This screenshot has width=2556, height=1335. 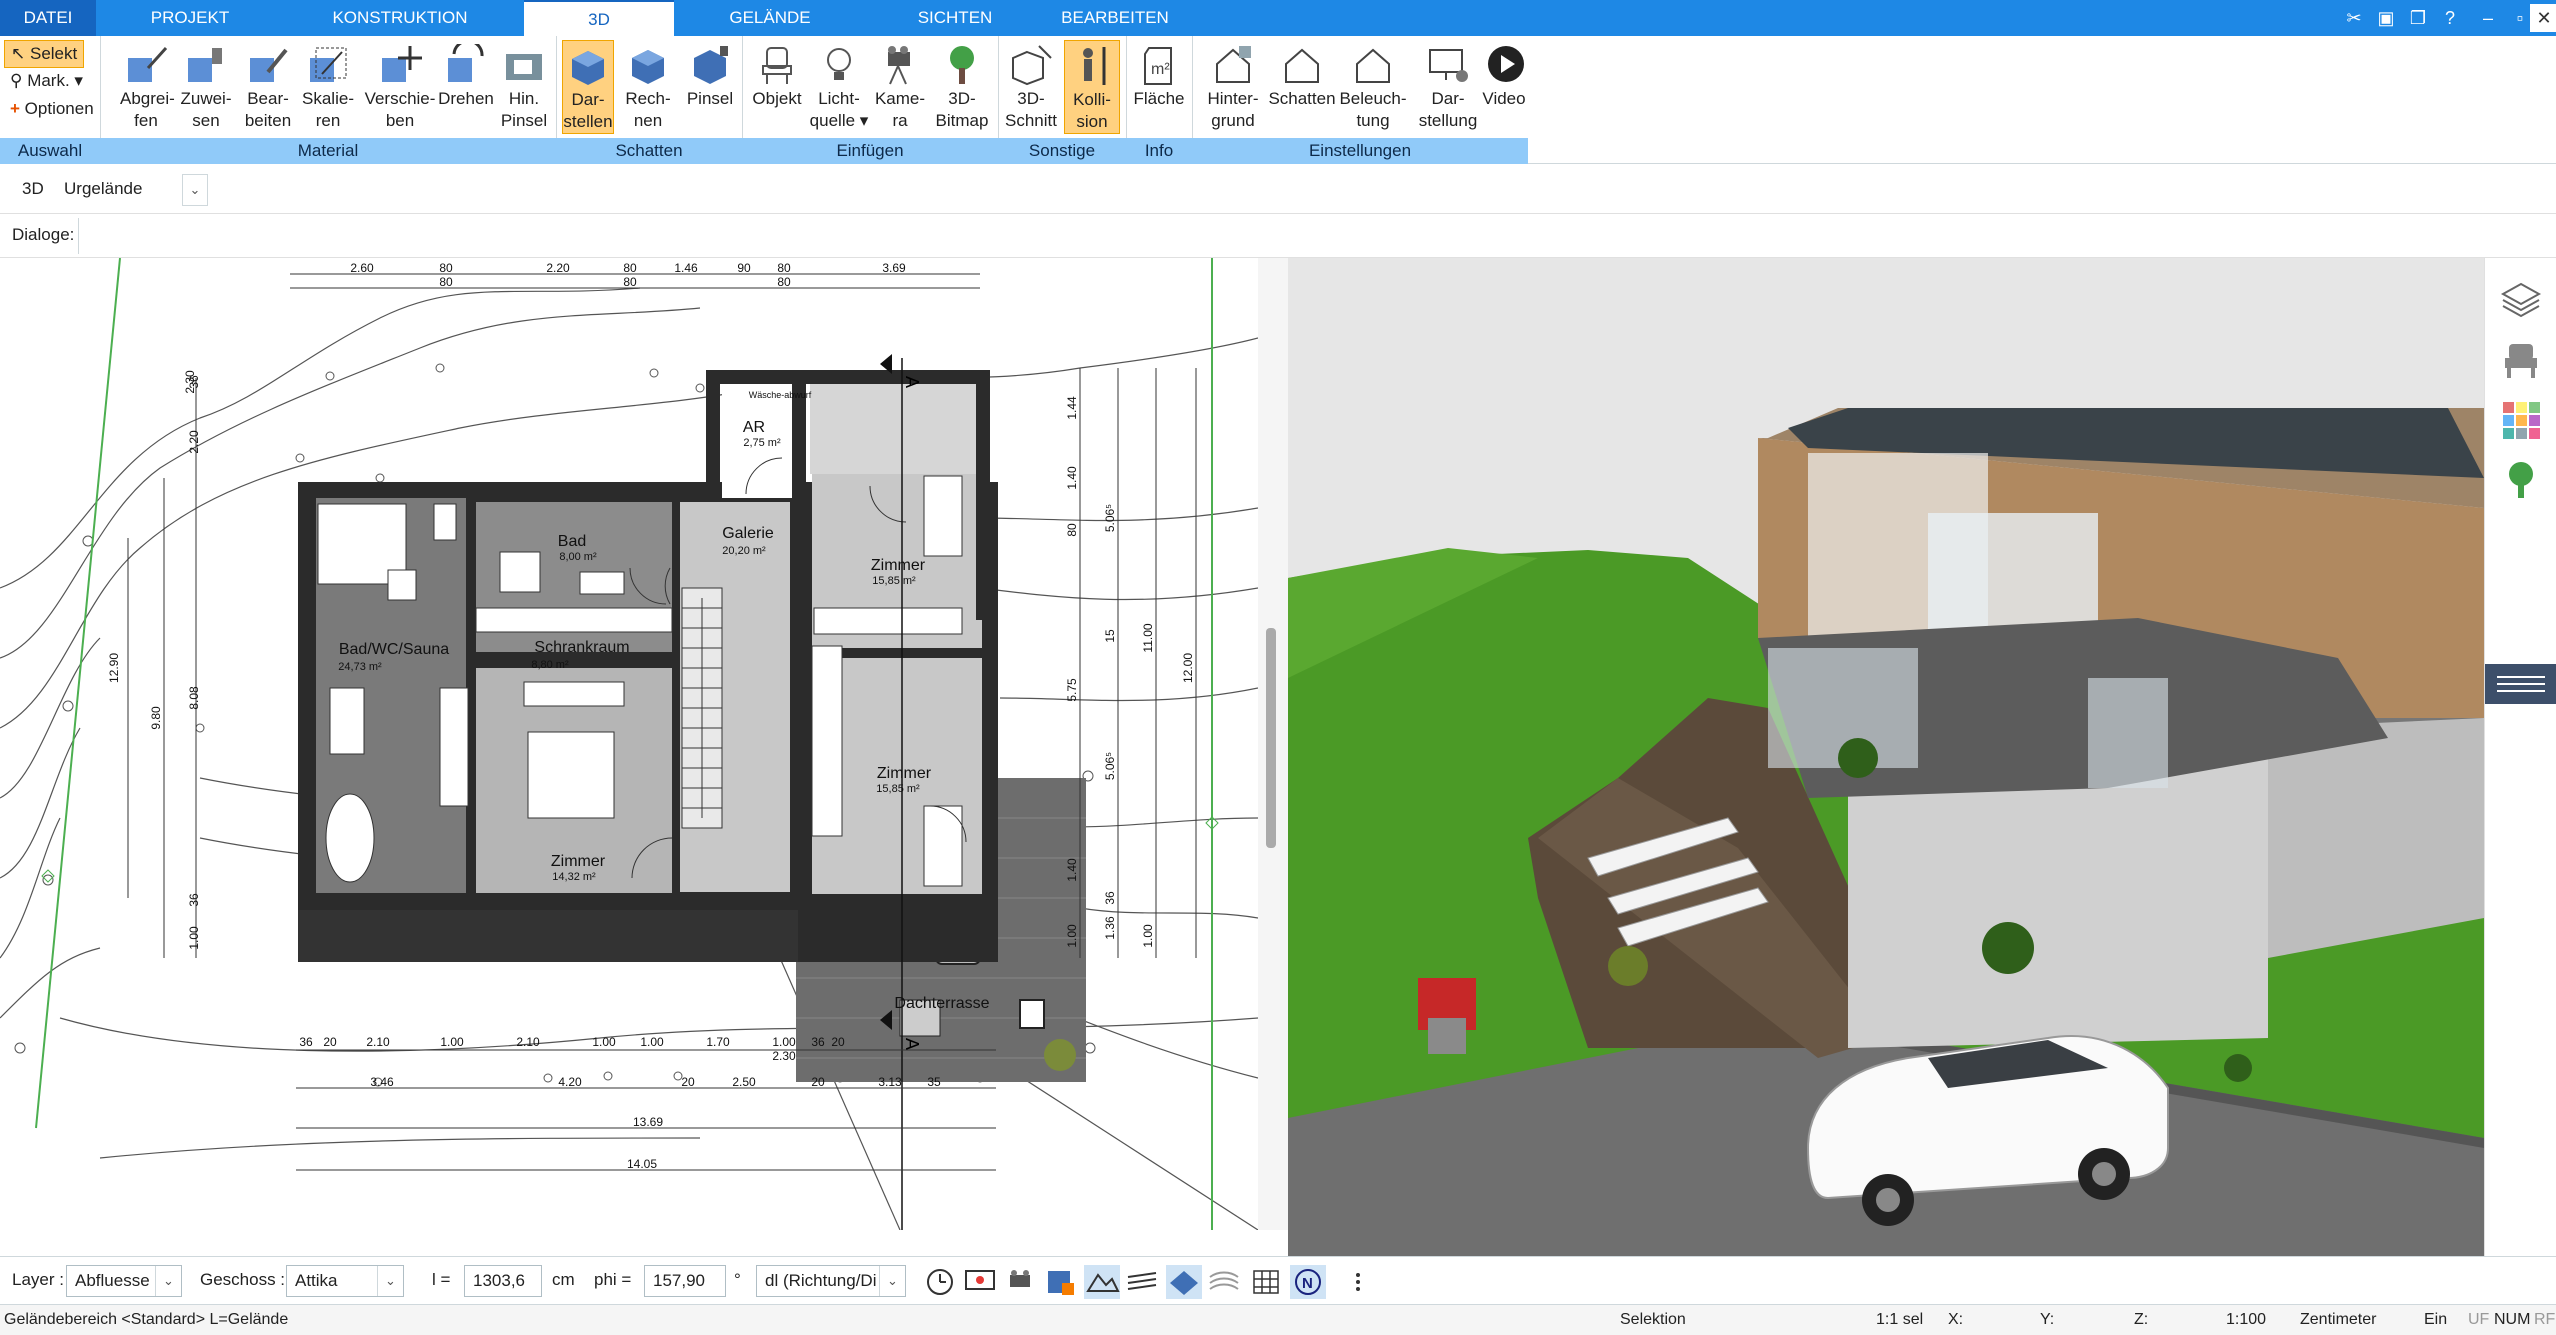 I want to click on grid-icon, so click(x=1266, y=1282).